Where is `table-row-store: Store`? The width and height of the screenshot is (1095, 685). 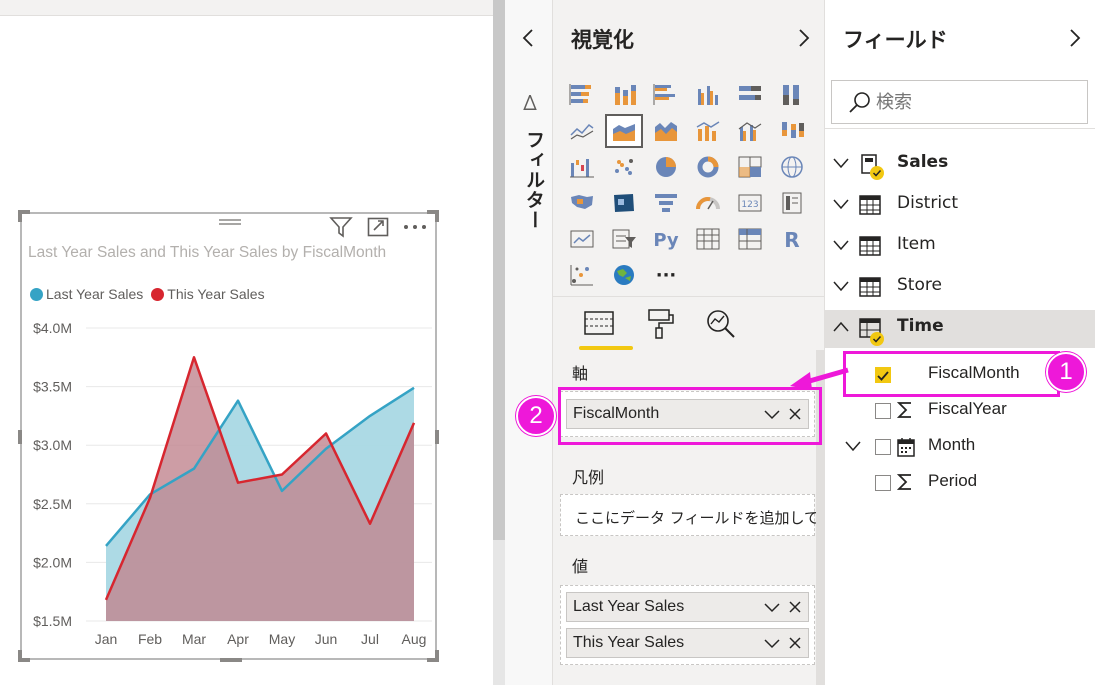 table-row-store: Store is located at coordinates (960, 287).